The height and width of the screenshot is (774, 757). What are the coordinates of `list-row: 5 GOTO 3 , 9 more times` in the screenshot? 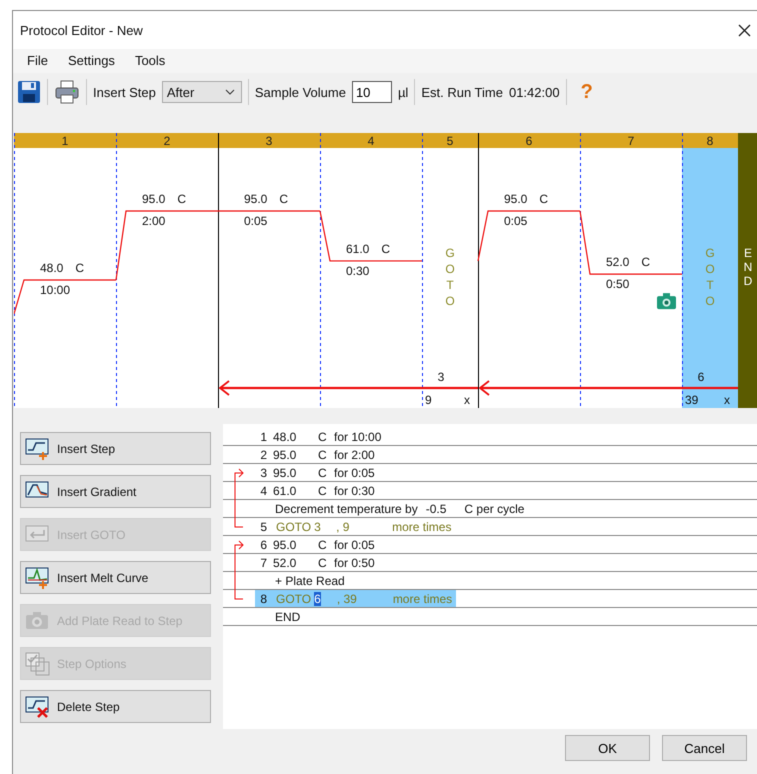 It's located at (355, 526).